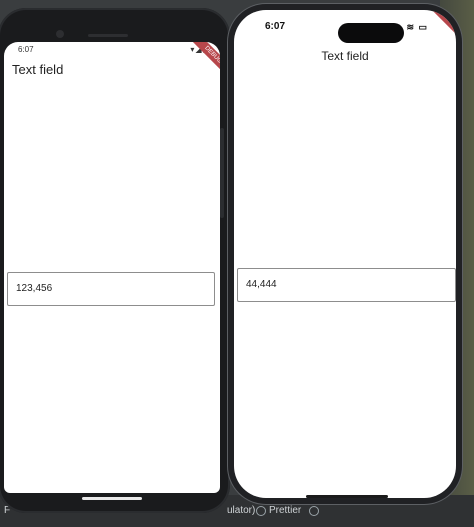 This screenshot has width=474, height=527. What do you see at coordinates (113, 50) in the screenshot?
I see `android-status-bar: 6:07 ▾◢▮` at bounding box center [113, 50].